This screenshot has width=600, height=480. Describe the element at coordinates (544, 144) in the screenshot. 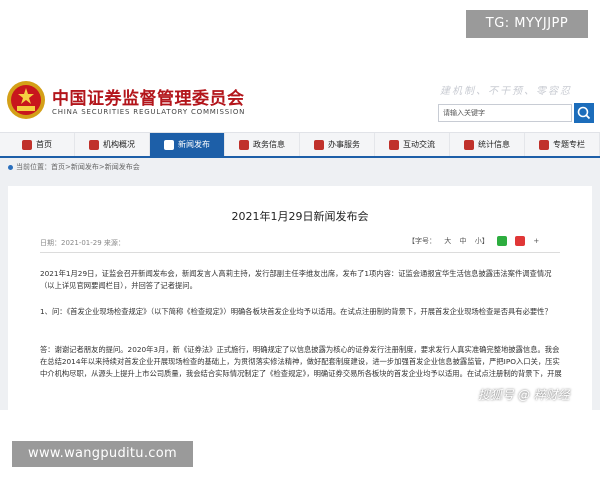

I see `book-icon` at that location.